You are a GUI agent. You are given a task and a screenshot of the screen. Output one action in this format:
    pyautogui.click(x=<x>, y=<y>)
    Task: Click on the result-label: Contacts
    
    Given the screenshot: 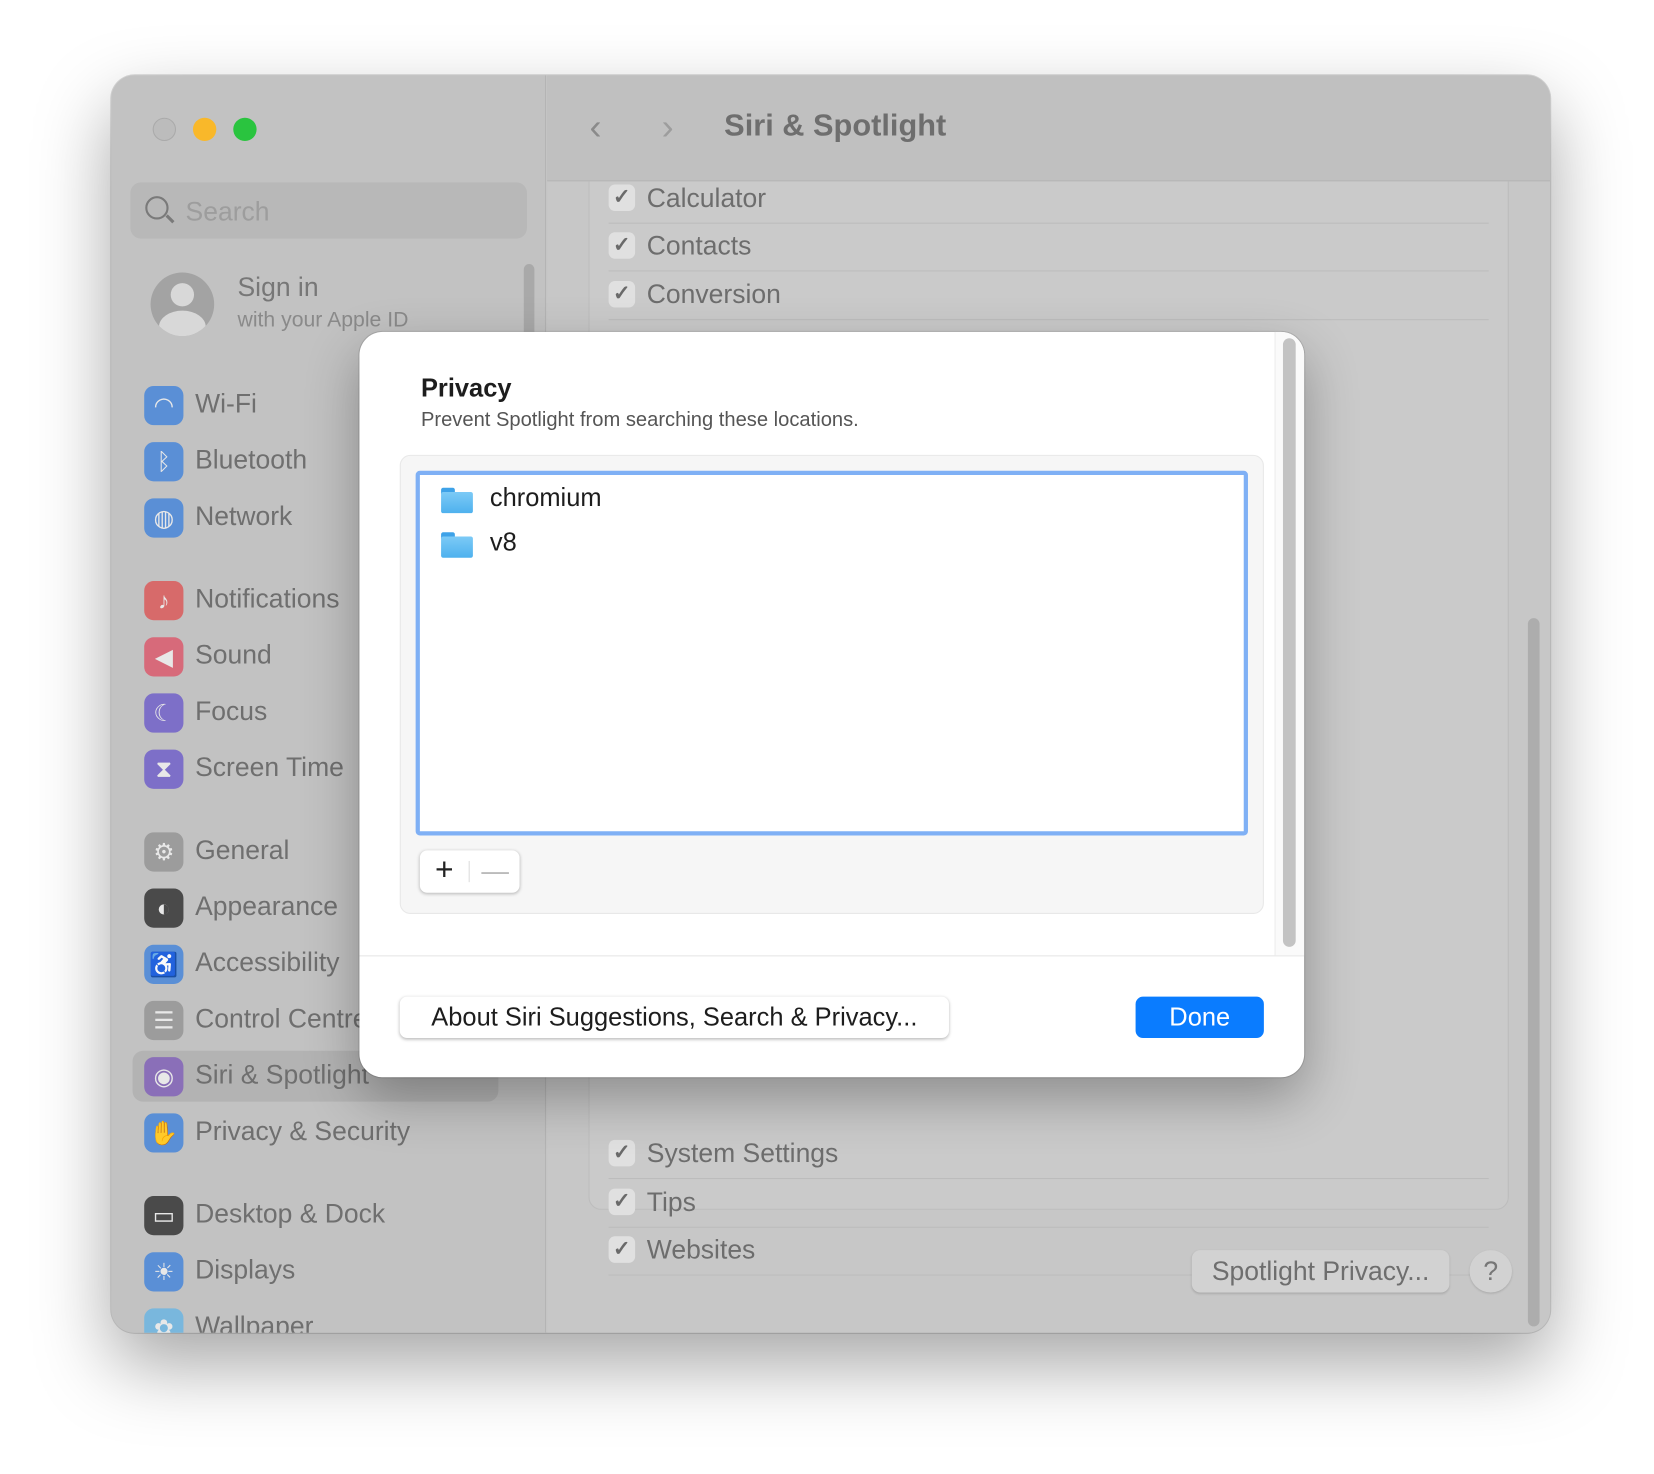 What is the action you would take?
    pyautogui.click(x=699, y=246)
    